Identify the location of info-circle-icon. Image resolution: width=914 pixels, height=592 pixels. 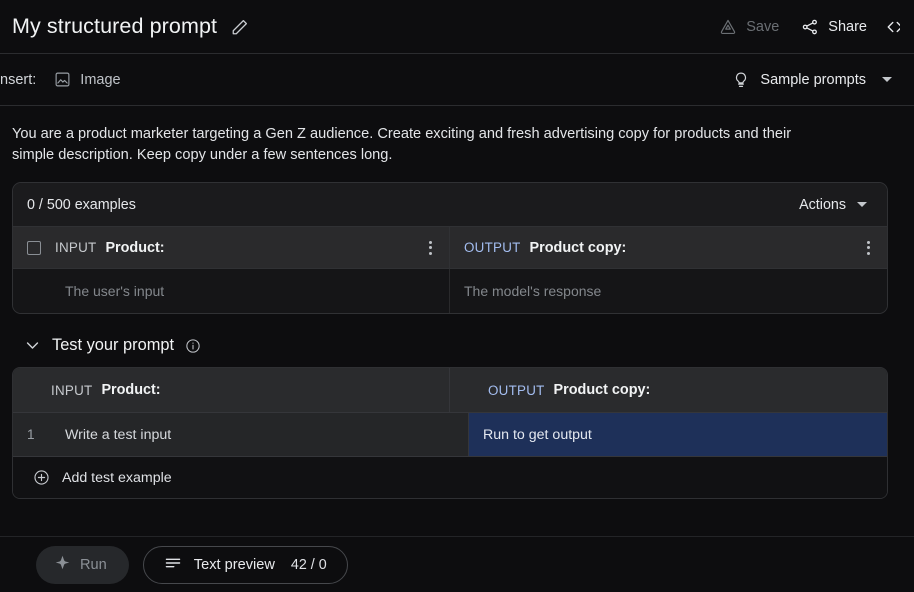
(193, 346).